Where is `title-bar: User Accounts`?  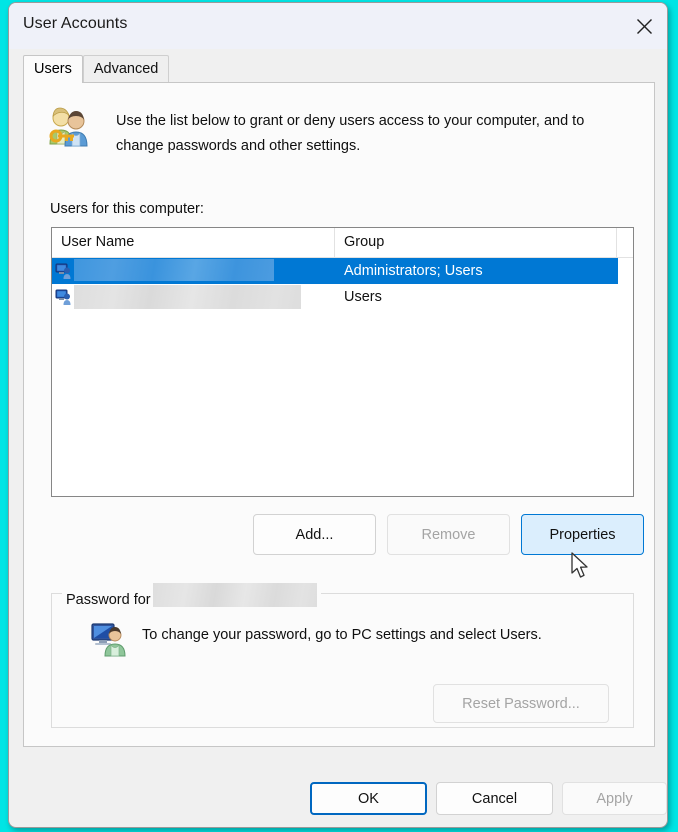 title-bar: User Accounts is located at coordinates (338, 26).